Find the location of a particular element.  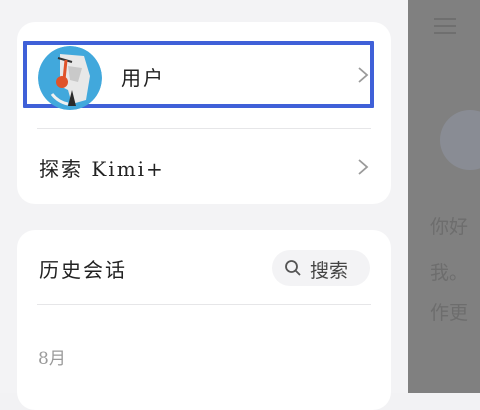

month-group-label: 8月 is located at coordinates (52, 359).